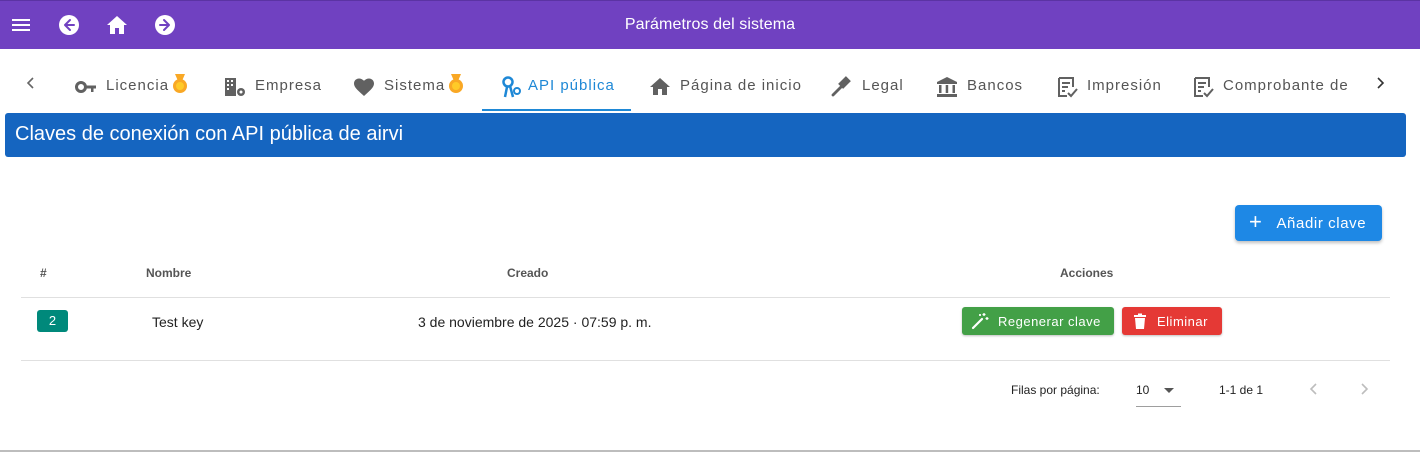 Image resolution: width=1420 pixels, height=452 pixels. I want to click on tab-label: Bancos, so click(995, 85).